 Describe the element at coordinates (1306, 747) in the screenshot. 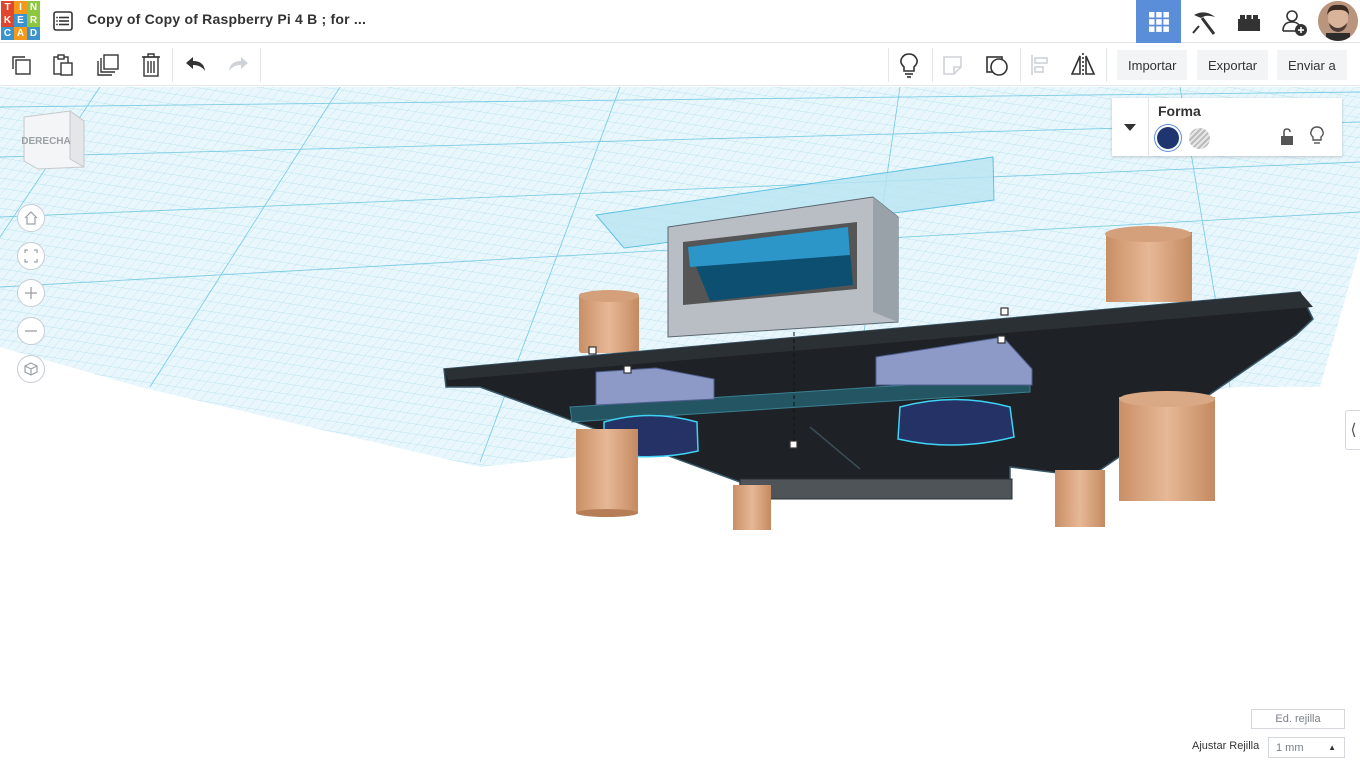

I see `snap-grid-select: 1 mm ▲` at that location.